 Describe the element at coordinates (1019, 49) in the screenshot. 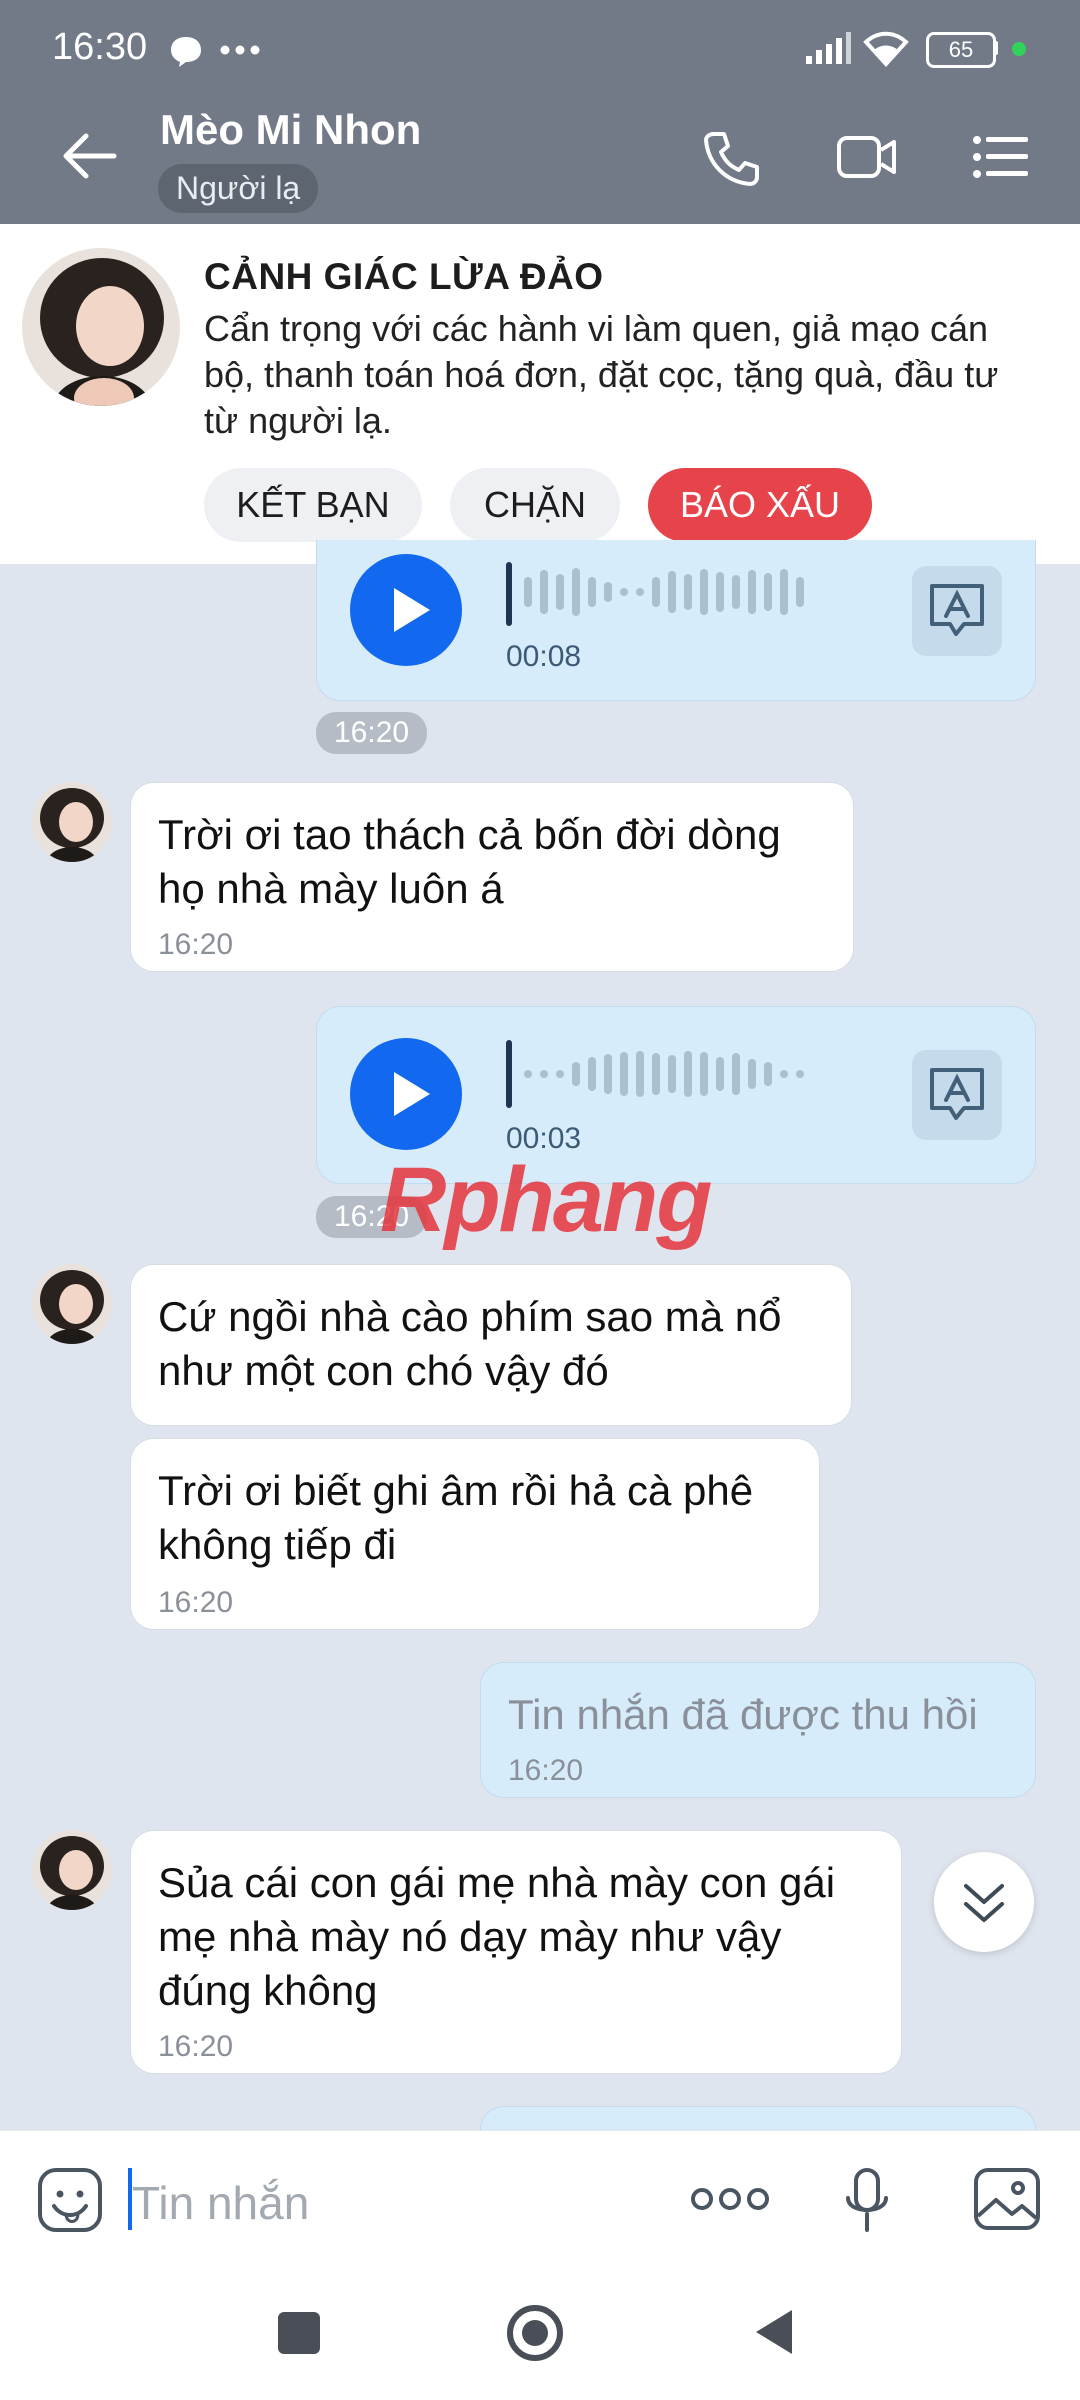

I see `privacy-dot-icon` at that location.